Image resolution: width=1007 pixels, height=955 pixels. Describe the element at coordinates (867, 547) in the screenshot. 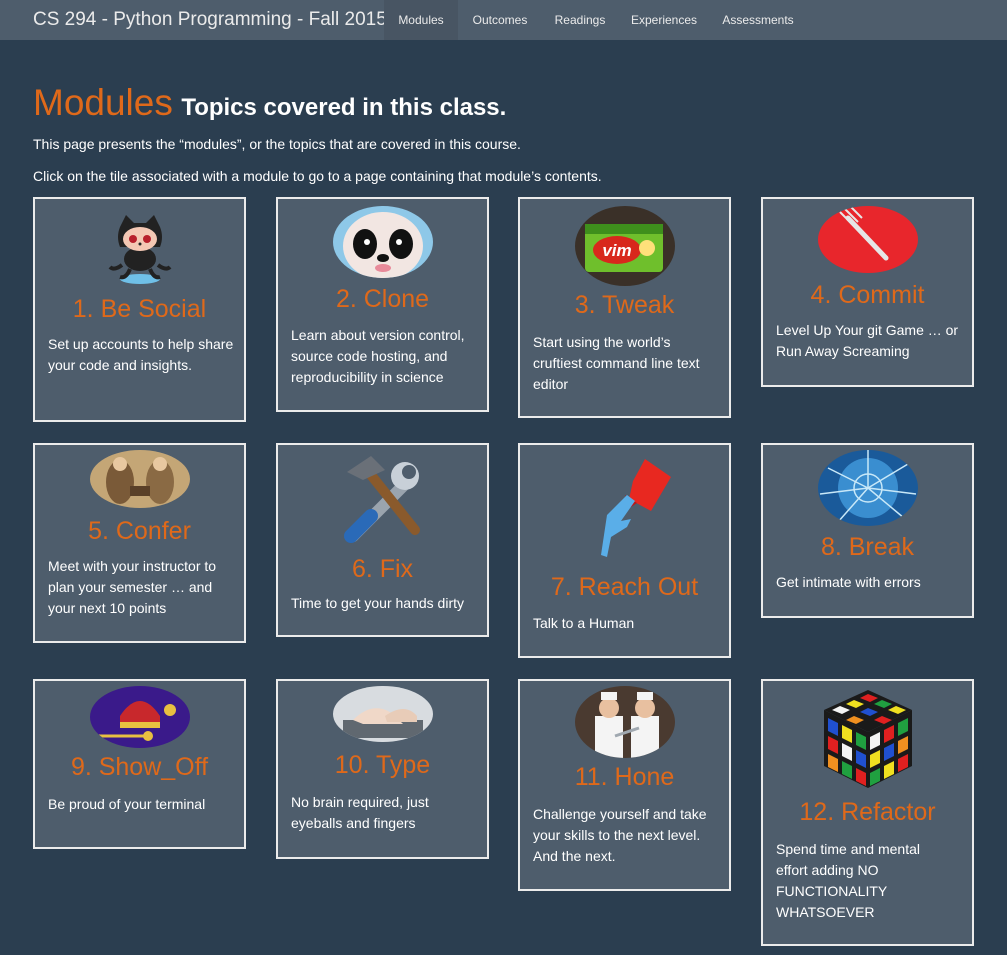

I see `module-title: 8. Break` at that location.